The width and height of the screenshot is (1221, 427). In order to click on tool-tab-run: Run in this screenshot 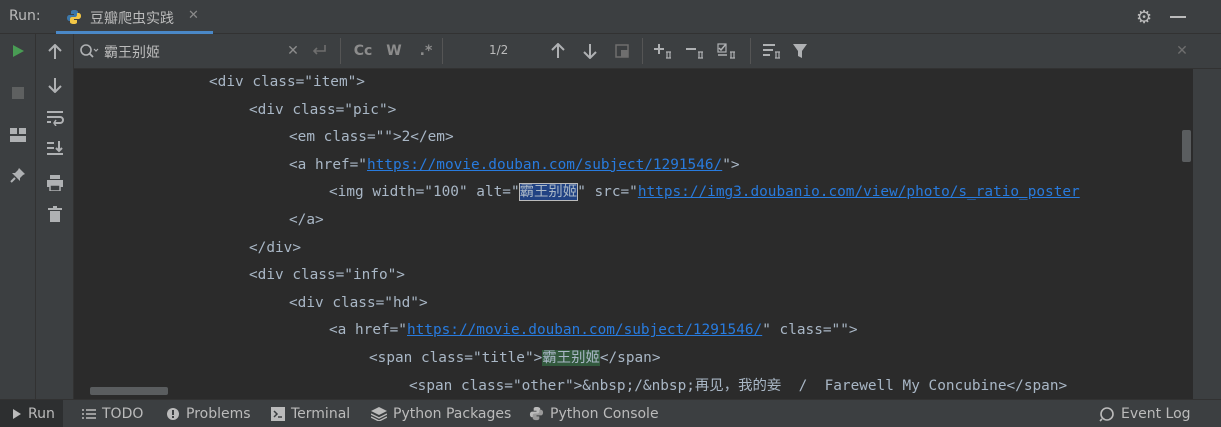, I will do `click(31, 413)`.